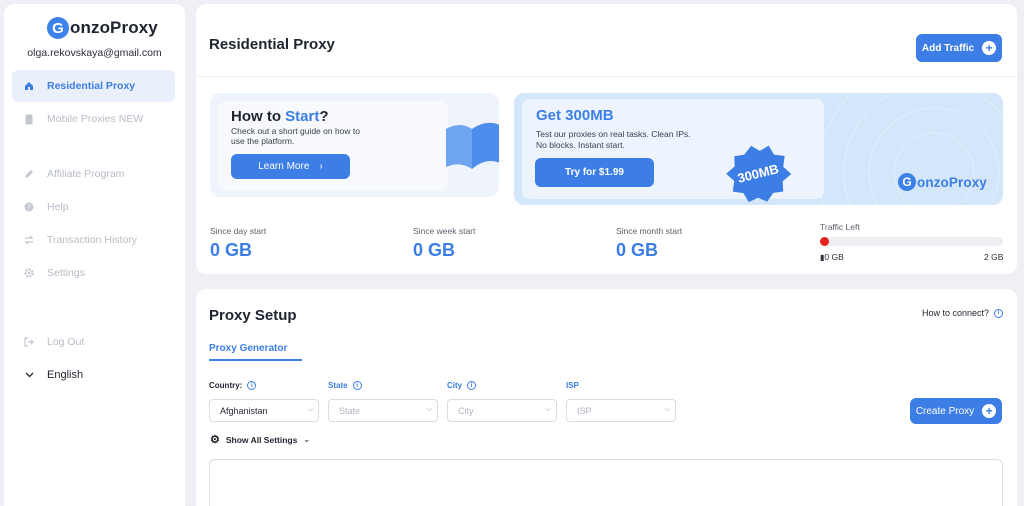 This screenshot has height=506, width=1024. Describe the element at coordinates (840, 227) in the screenshot. I see `traffic-left-label: Traffic Left` at that location.